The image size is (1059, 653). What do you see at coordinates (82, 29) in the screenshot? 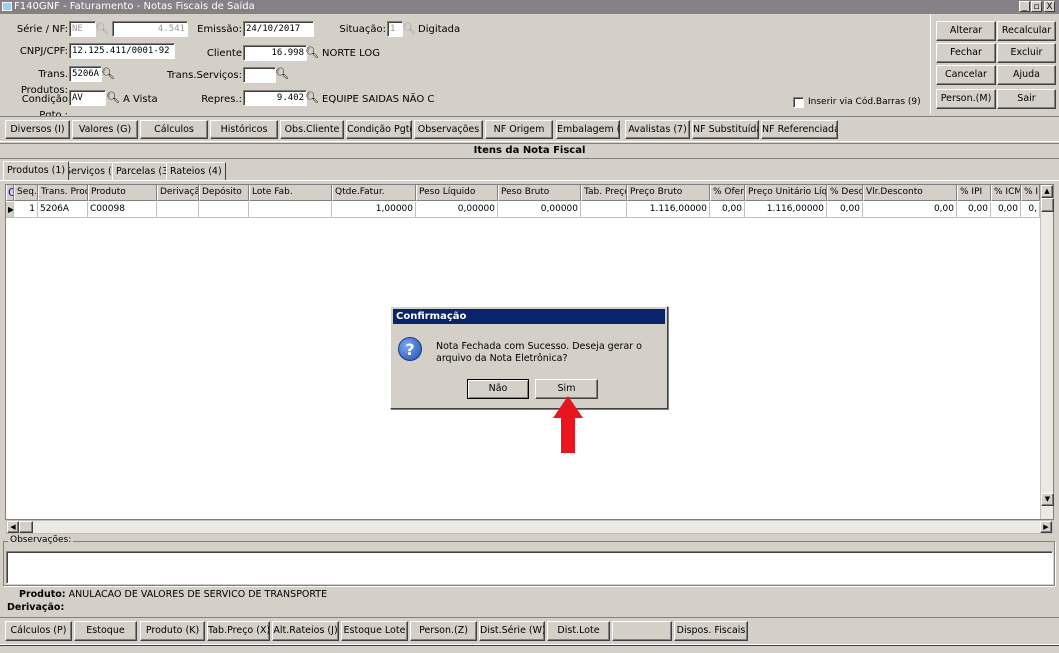
I see `serie-field: NE` at bounding box center [82, 29].